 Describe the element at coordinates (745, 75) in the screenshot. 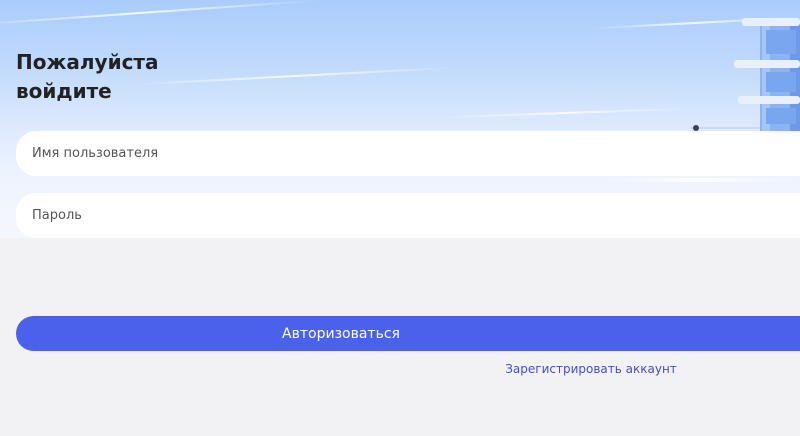

I see `control-tower-illustration` at that location.